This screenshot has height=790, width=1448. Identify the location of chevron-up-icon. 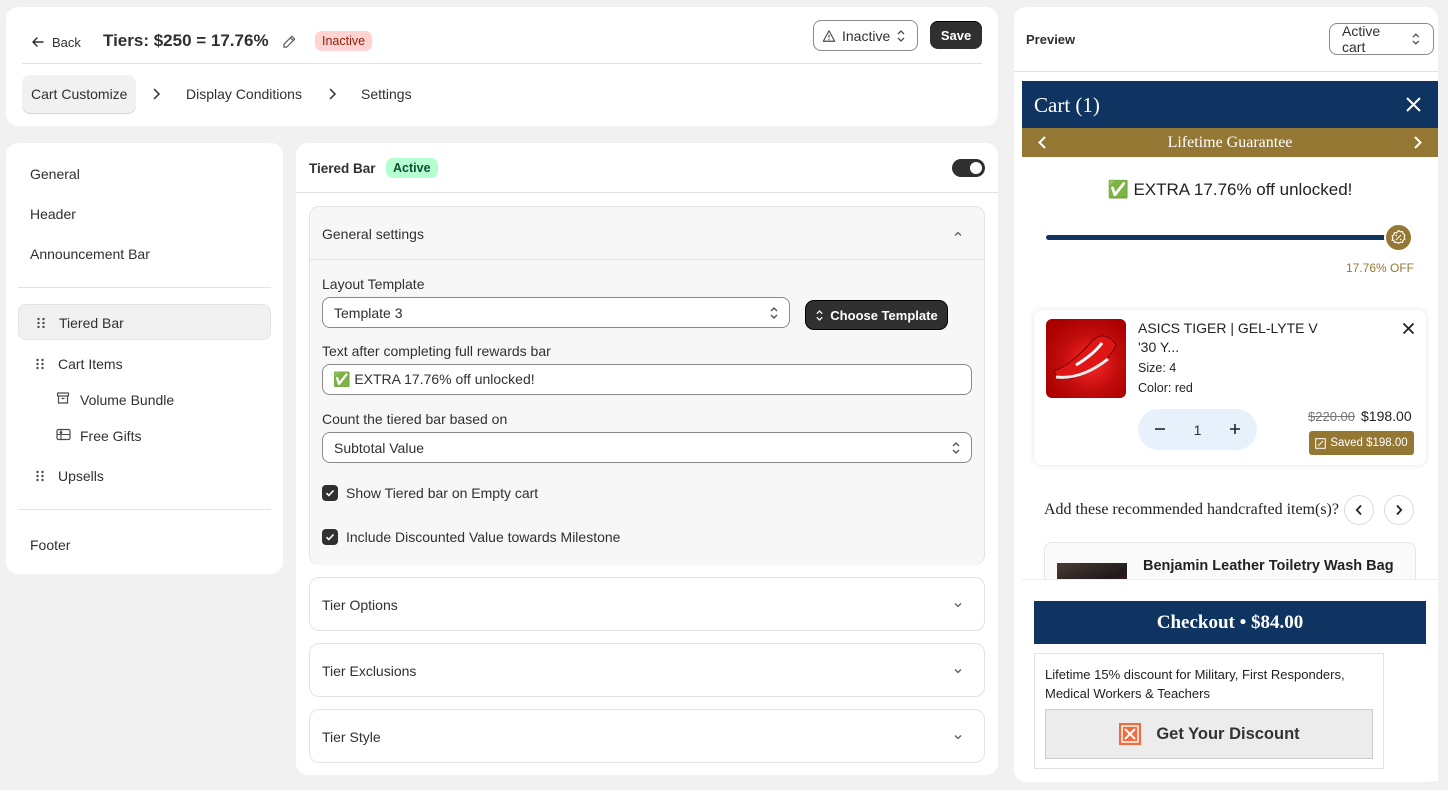
(958, 235).